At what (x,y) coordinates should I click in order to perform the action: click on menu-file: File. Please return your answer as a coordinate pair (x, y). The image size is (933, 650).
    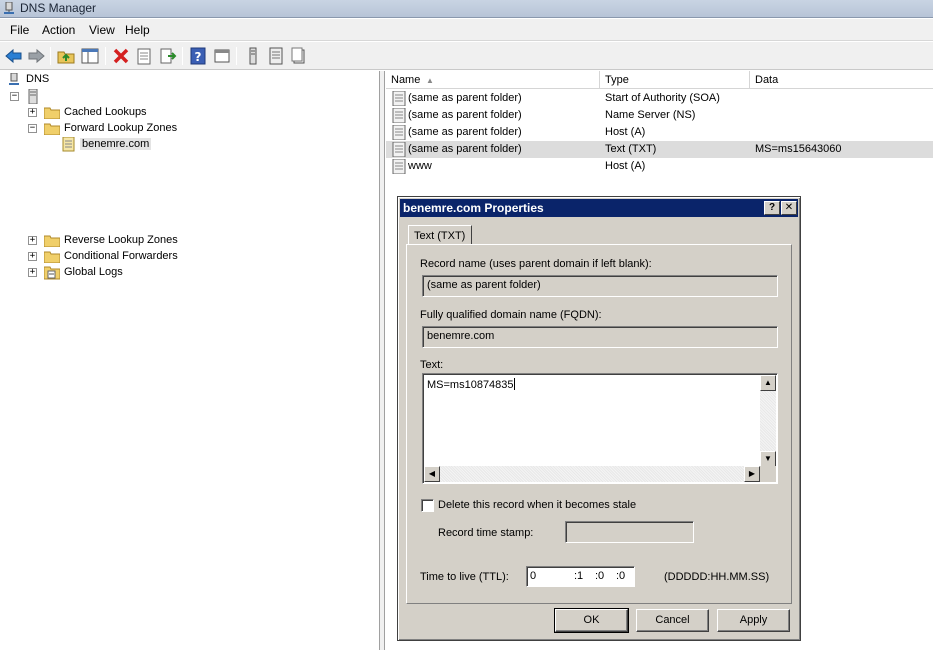
    Looking at the image, I should click on (19, 30).